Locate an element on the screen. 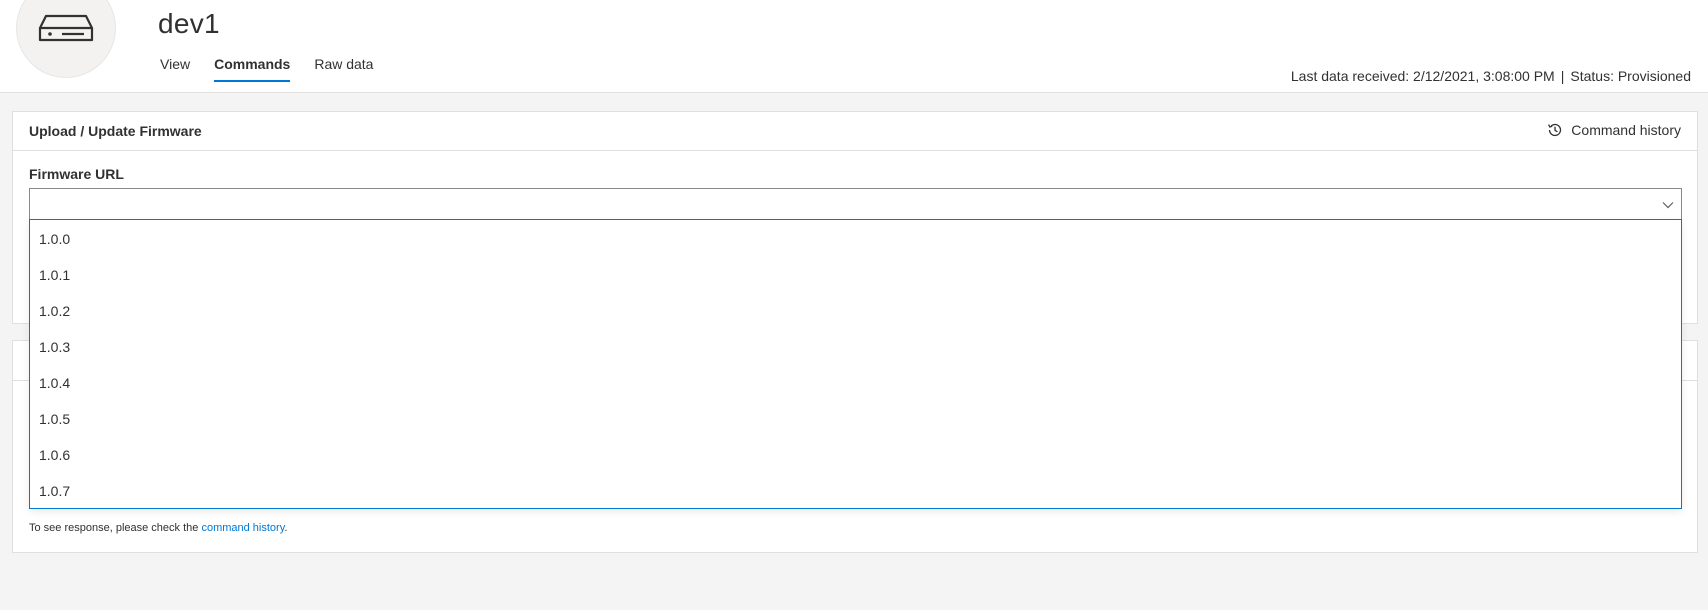 This screenshot has height=610, width=1708. device-icon is located at coordinates (66, 28).